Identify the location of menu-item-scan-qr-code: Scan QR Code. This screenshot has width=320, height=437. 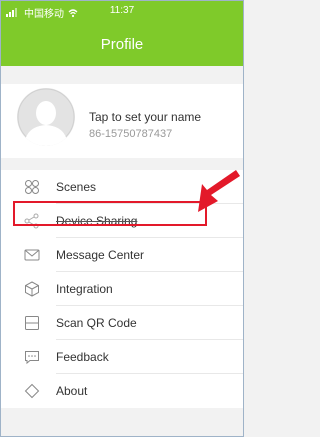
(122, 323).